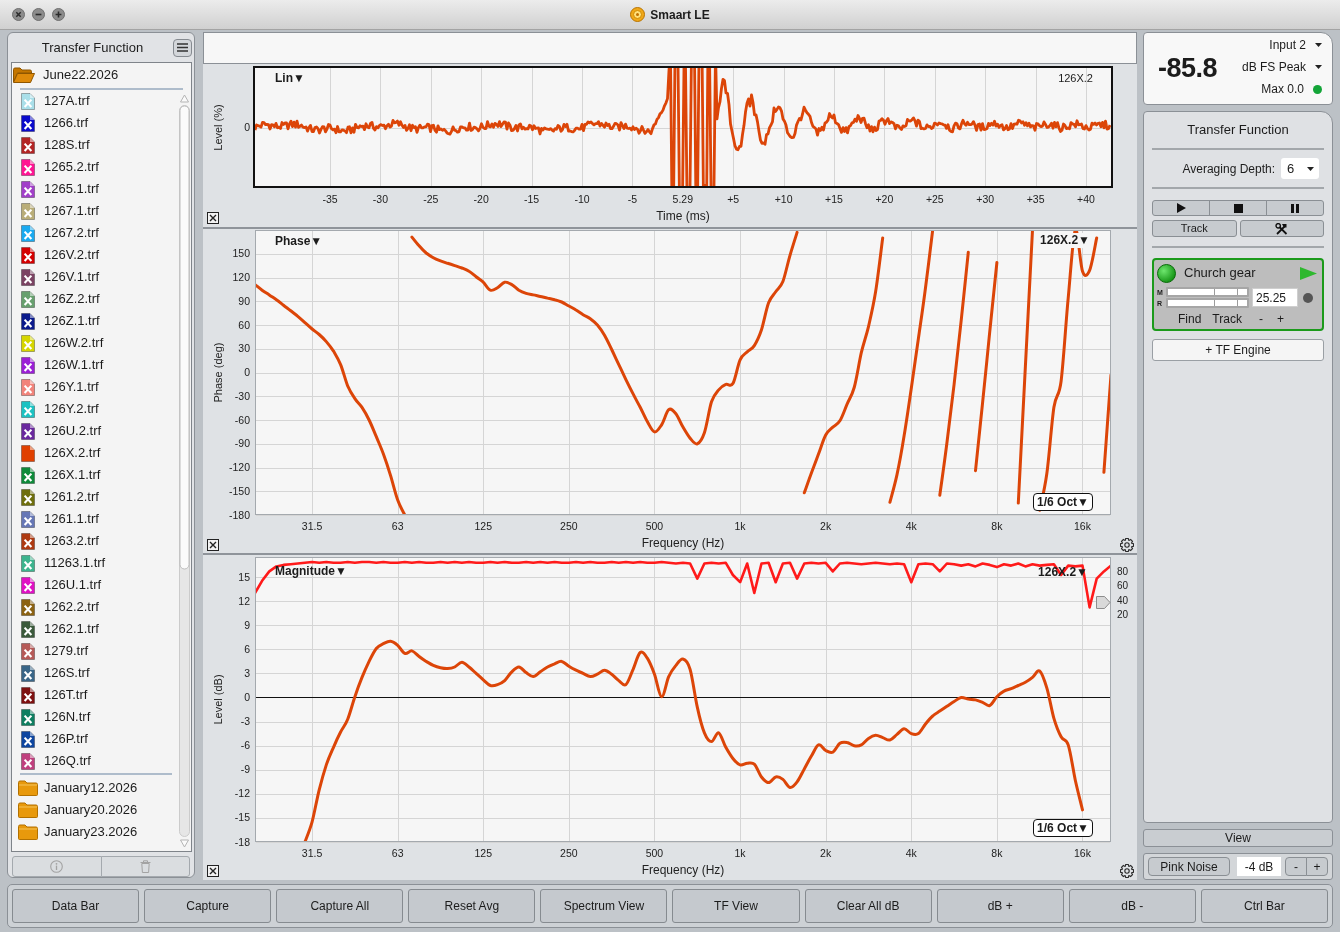 The image size is (1340, 932). What do you see at coordinates (397, 526) in the screenshot?
I see `x-tick-label: 63` at bounding box center [397, 526].